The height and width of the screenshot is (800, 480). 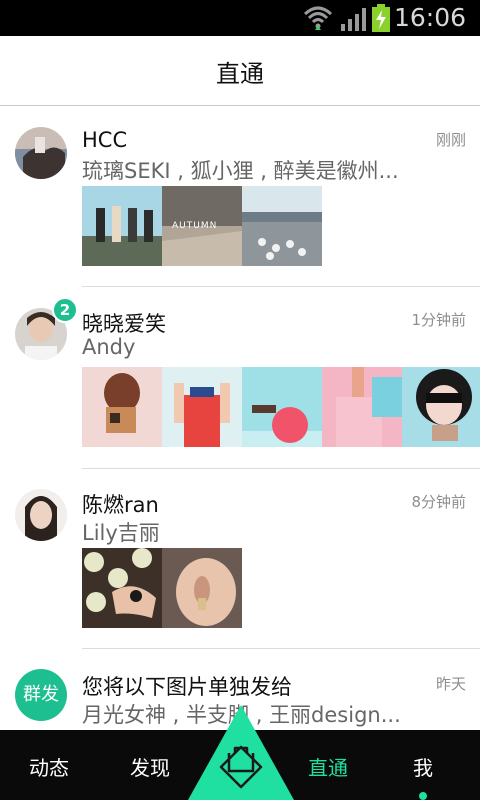 What do you see at coordinates (353, 19) in the screenshot?
I see `signal-icon` at bounding box center [353, 19].